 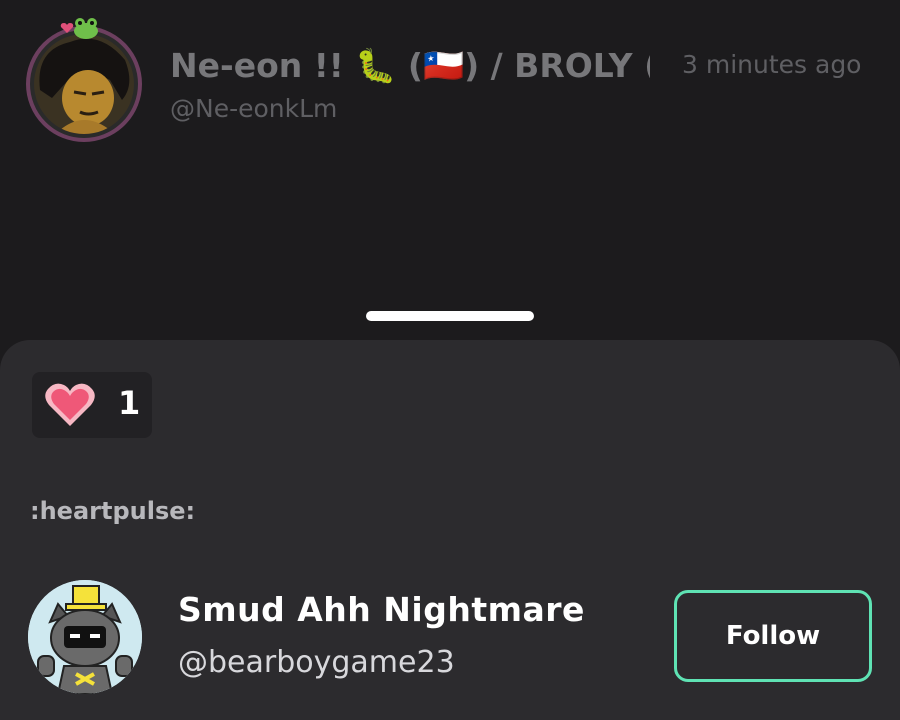 What do you see at coordinates (410, 66) in the screenshot?
I see `author-name: Ne-eon !! 🐛 (🇨🇱) / BROLY (D` at bounding box center [410, 66].